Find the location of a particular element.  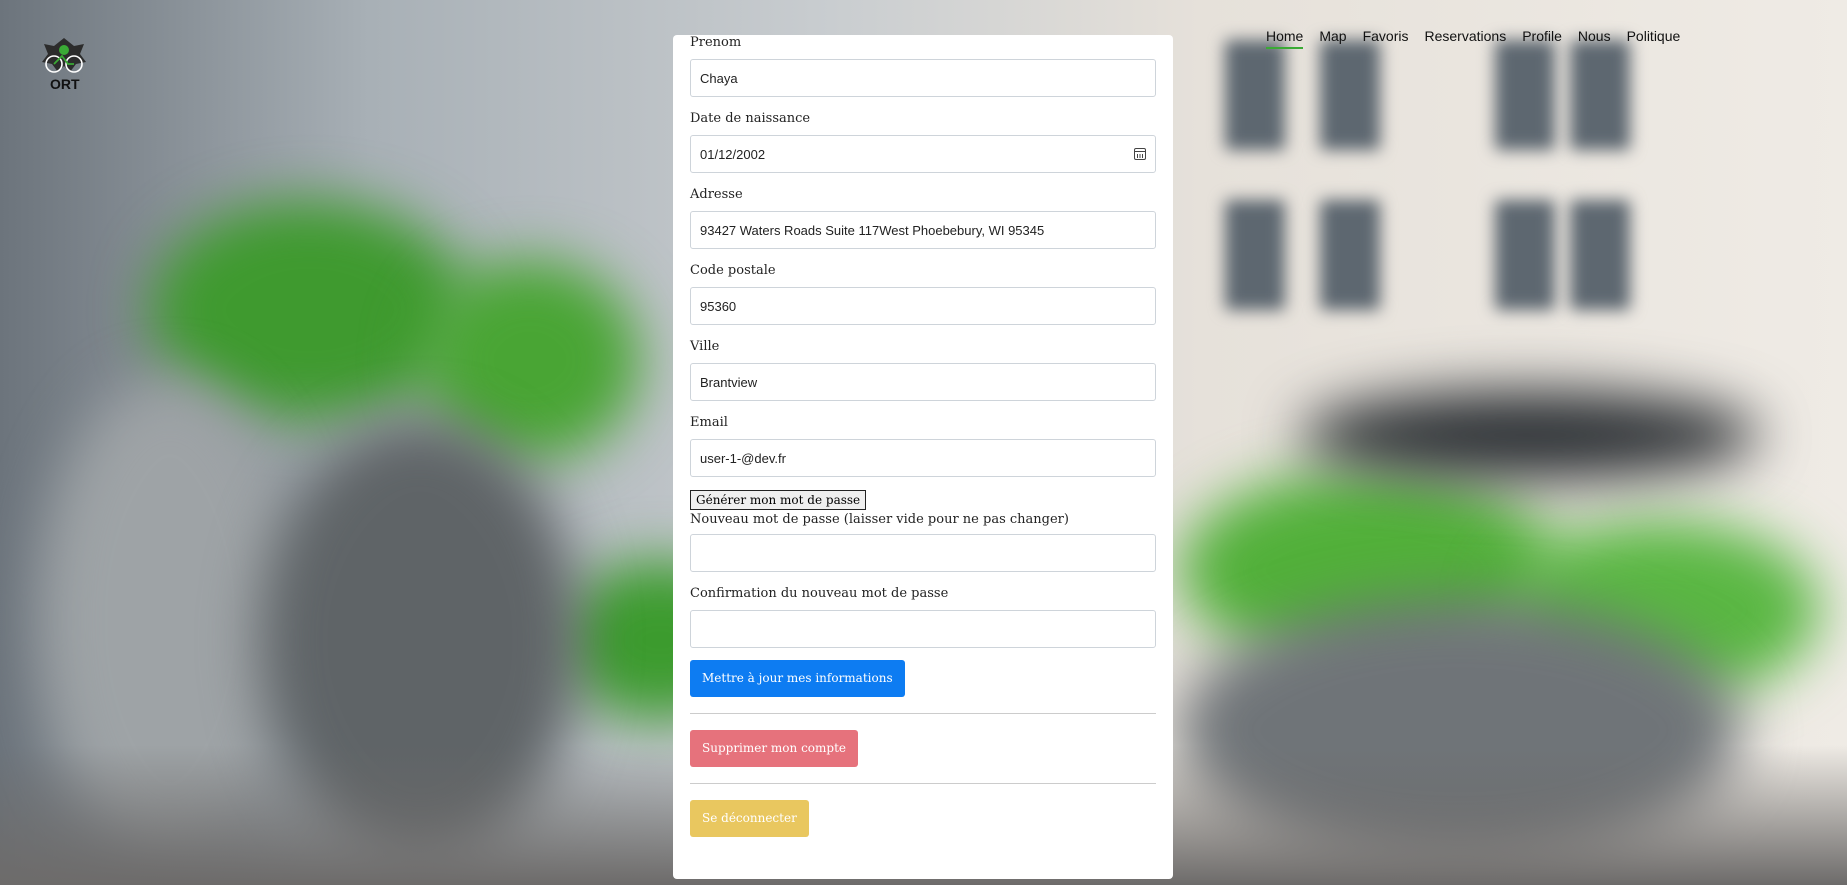

code-postal-input is located at coordinates (923, 306).